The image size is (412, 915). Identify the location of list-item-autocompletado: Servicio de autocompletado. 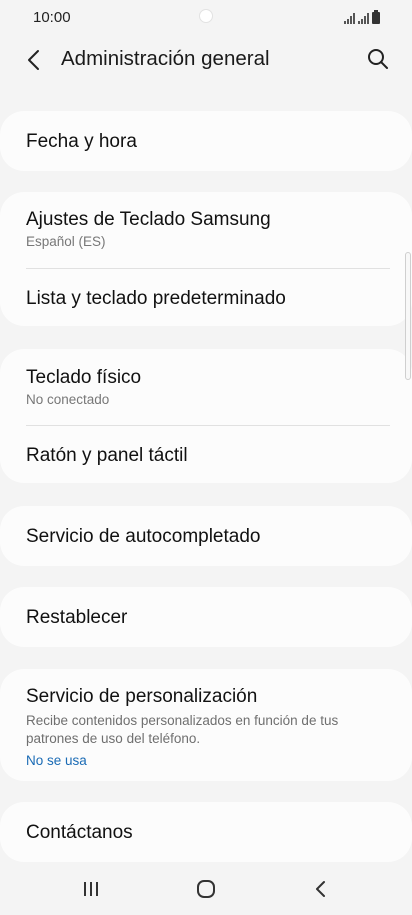
(206, 536).